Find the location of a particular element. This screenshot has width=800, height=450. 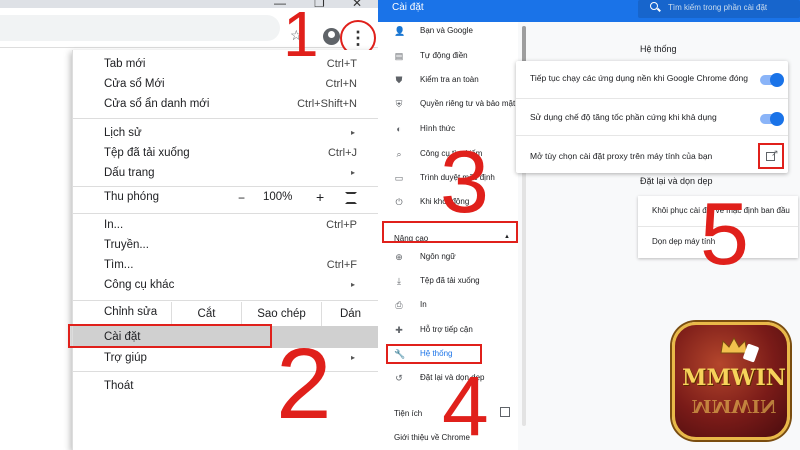

paste-button: Dán is located at coordinates (349, 314).